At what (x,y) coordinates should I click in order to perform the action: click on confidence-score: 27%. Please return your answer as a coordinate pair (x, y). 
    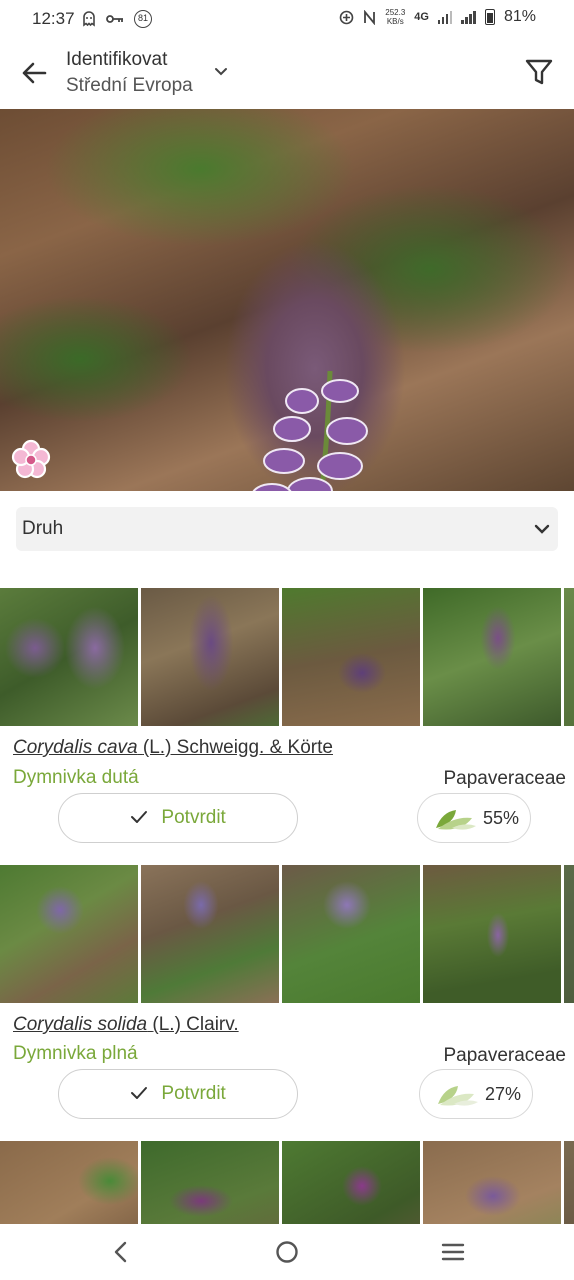
    Looking at the image, I should click on (476, 1094).